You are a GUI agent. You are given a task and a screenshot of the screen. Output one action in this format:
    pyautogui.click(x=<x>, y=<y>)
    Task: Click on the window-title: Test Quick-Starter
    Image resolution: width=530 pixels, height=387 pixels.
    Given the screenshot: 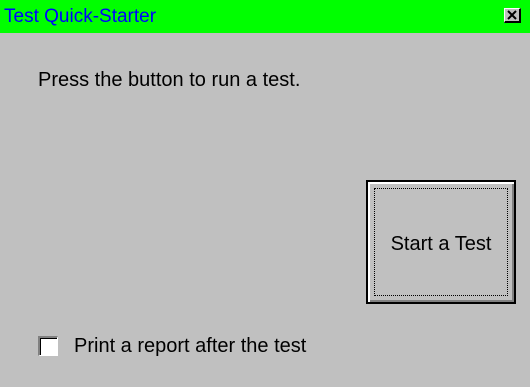 What is the action you would take?
    pyautogui.click(x=80, y=16)
    